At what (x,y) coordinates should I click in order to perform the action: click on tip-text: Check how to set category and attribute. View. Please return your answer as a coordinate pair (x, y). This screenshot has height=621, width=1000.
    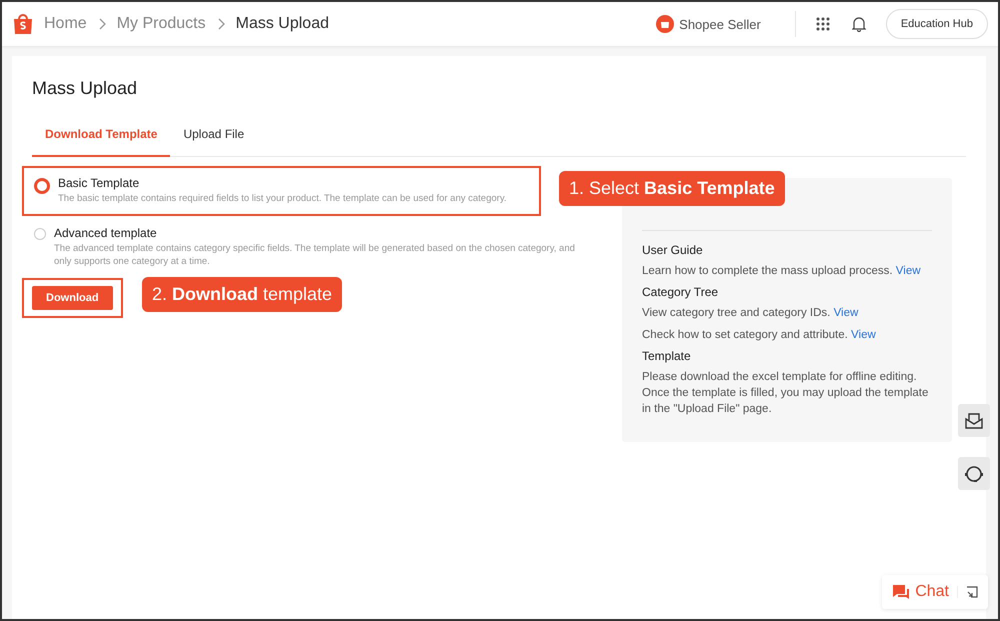
    Looking at the image, I should click on (759, 336).